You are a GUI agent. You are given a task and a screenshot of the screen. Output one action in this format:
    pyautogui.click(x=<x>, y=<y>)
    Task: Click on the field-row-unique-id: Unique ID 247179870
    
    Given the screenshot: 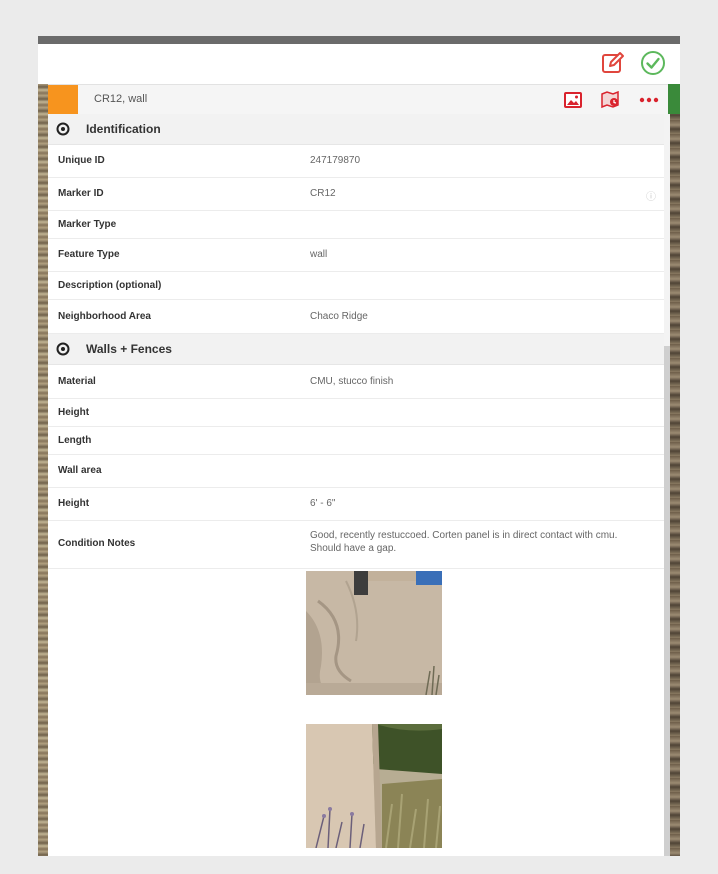 What is the action you would take?
    pyautogui.click(x=356, y=161)
    